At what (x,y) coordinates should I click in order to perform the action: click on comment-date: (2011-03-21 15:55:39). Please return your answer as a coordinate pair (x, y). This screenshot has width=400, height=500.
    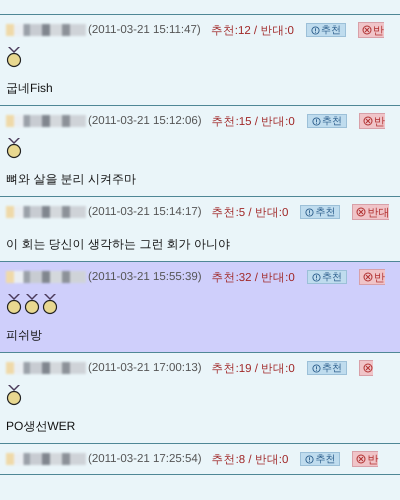
    Looking at the image, I should click on (145, 277).